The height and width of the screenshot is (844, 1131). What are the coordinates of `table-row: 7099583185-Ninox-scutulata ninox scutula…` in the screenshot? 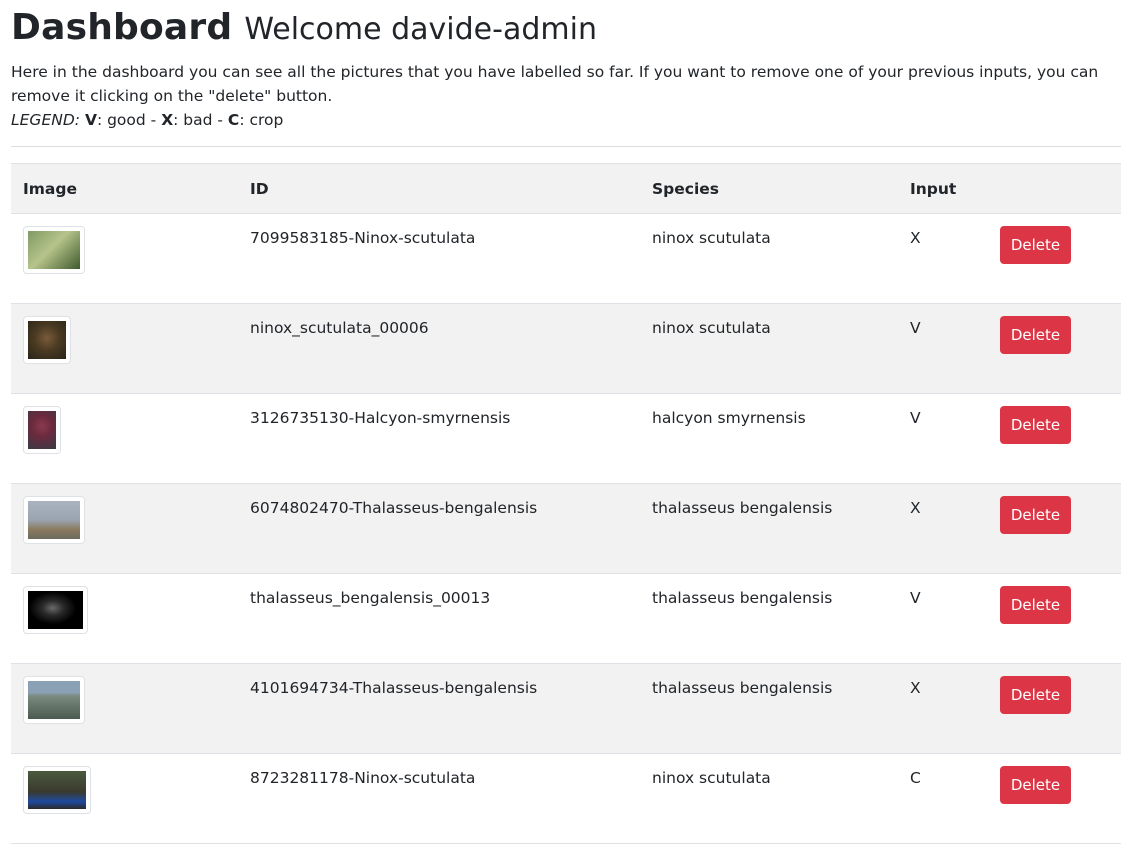 It's located at (566, 258).